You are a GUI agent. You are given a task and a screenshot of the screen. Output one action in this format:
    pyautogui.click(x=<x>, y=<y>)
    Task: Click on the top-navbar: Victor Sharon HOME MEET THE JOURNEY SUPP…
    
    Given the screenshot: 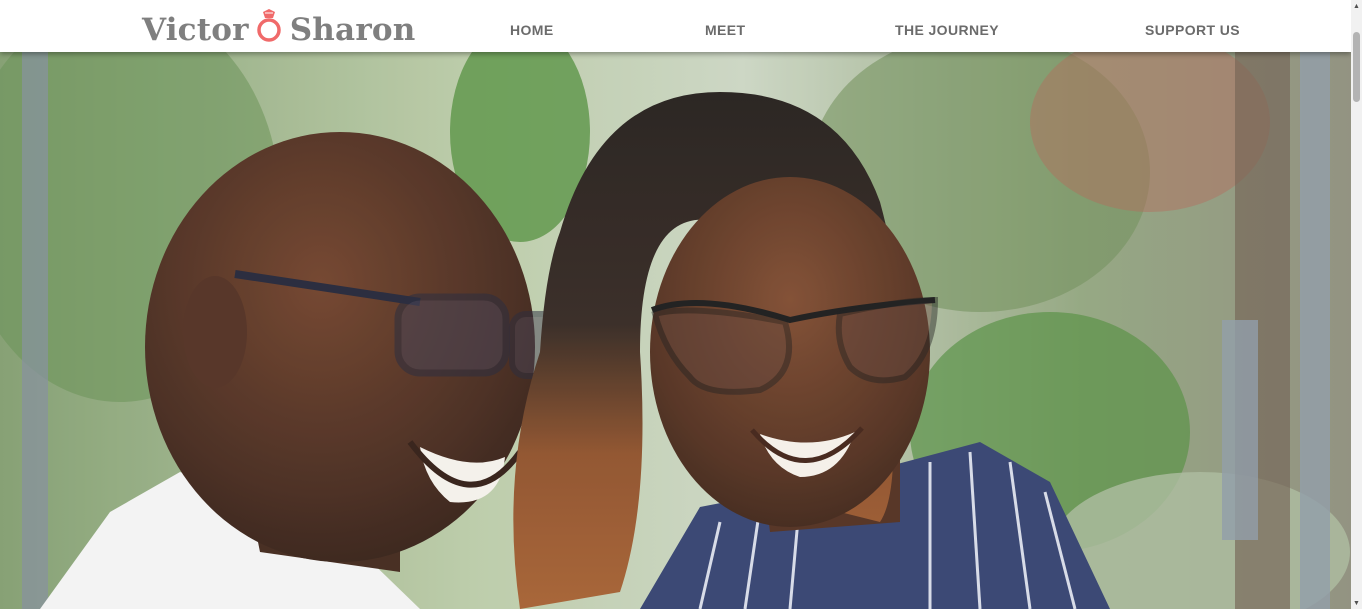 What is the action you would take?
    pyautogui.click(x=675, y=26)
    